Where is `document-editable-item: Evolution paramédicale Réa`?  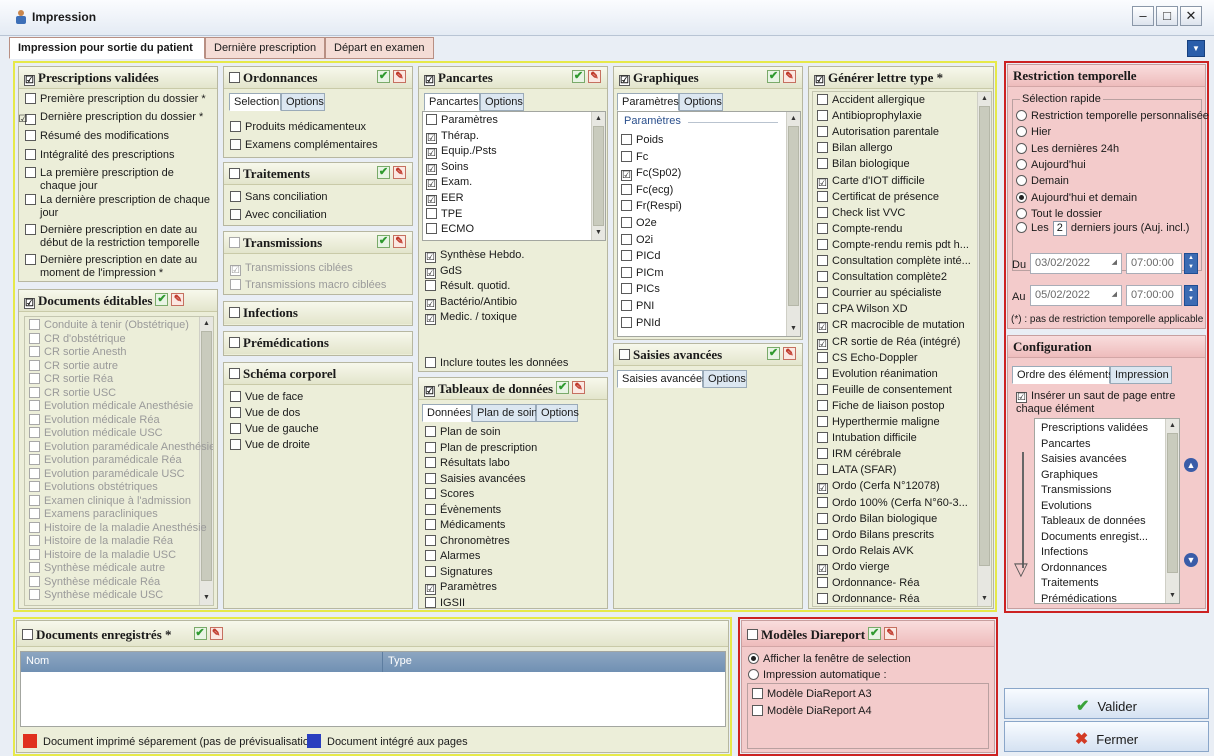 document-editable-item: Evolution paramédicale Réa is located at coordinates (105, 460).